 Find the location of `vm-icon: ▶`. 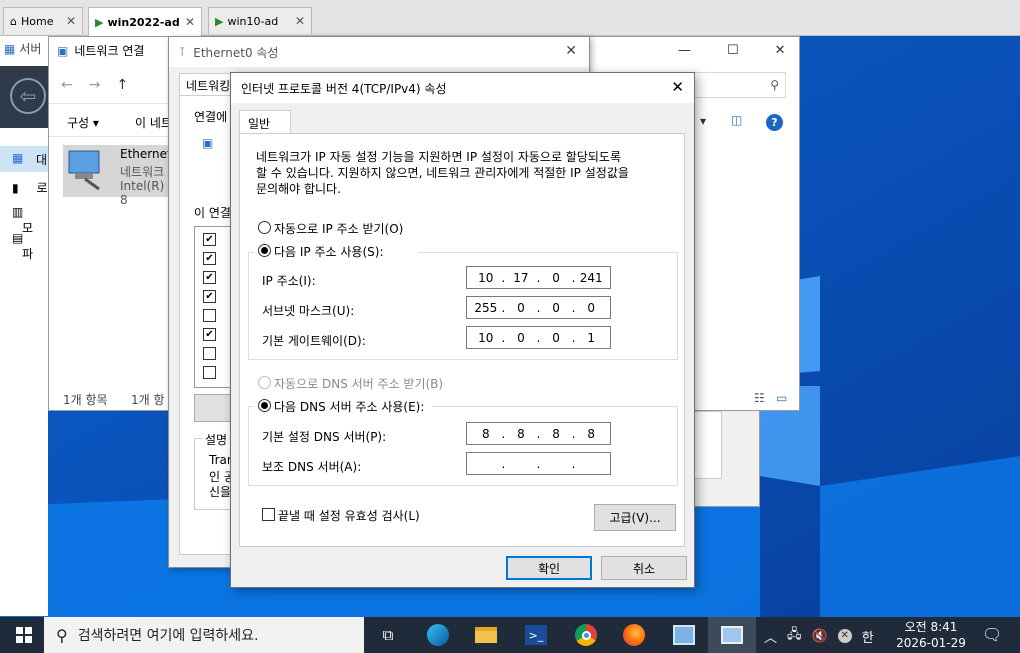

vm-icon: ▶ is located at coordinates (99, 22).